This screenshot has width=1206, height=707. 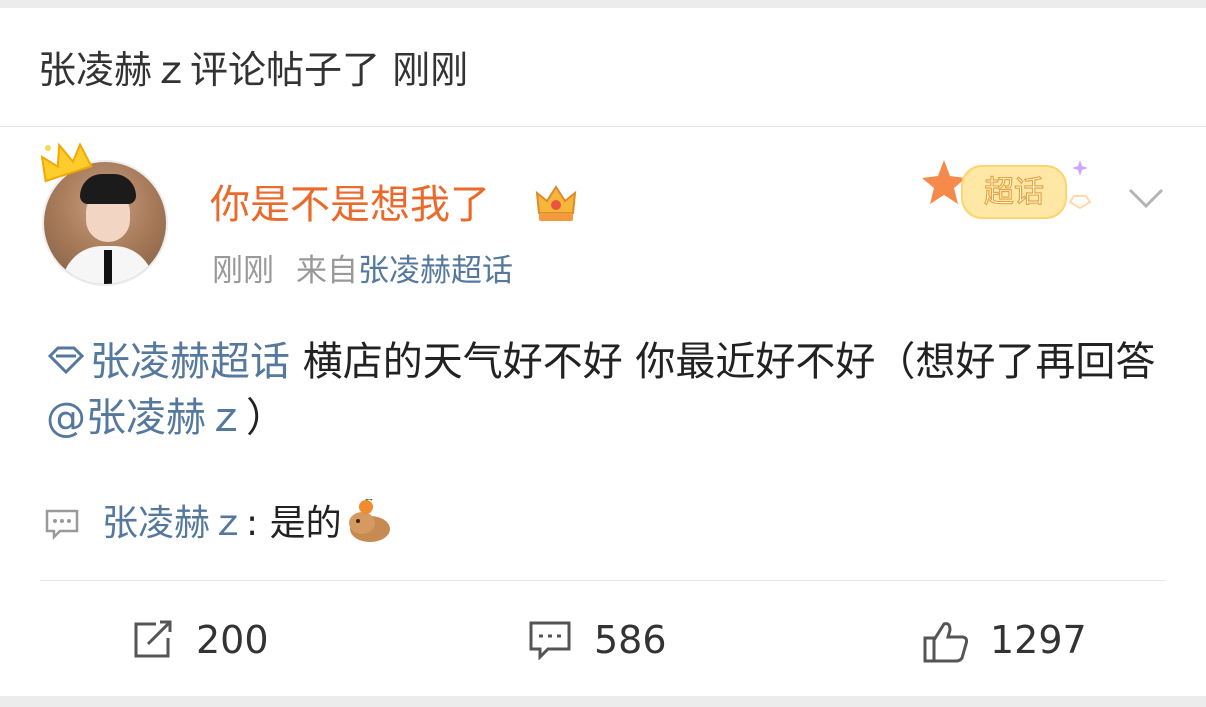 What do you see at coordinates (603, 4) in the screenshot?
I see `top-strip` at bounding box center [603, 4].